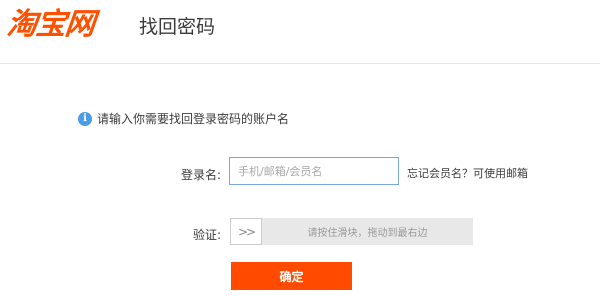  What do you see at coordinates (200, 175) in the screenshot?
I see `account-label: 登录名:` at bounding box center [200, 175].